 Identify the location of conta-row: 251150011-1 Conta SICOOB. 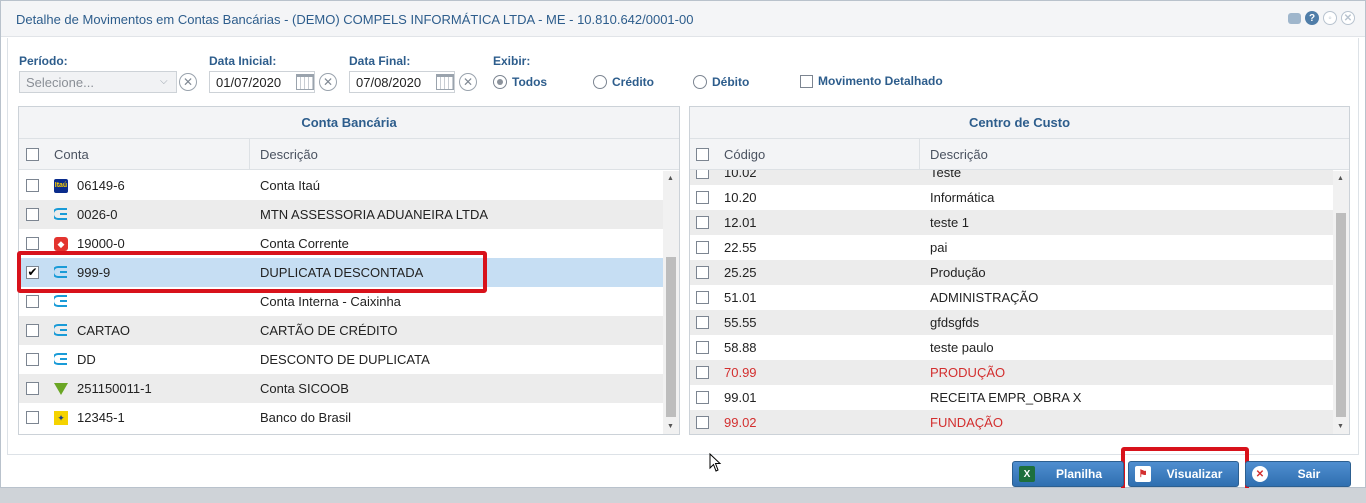
(341, 388).